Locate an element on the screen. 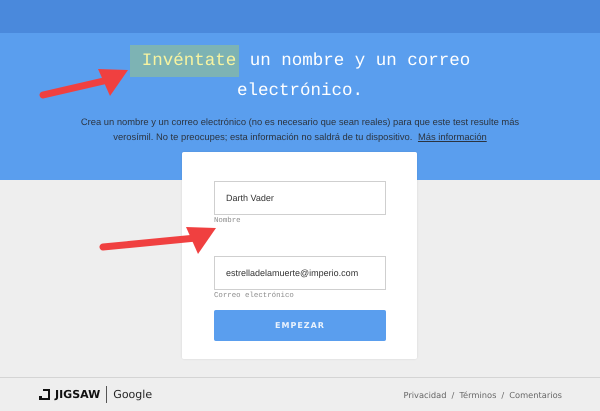  more-info-link: Más información is located at coordinates (452, 136).